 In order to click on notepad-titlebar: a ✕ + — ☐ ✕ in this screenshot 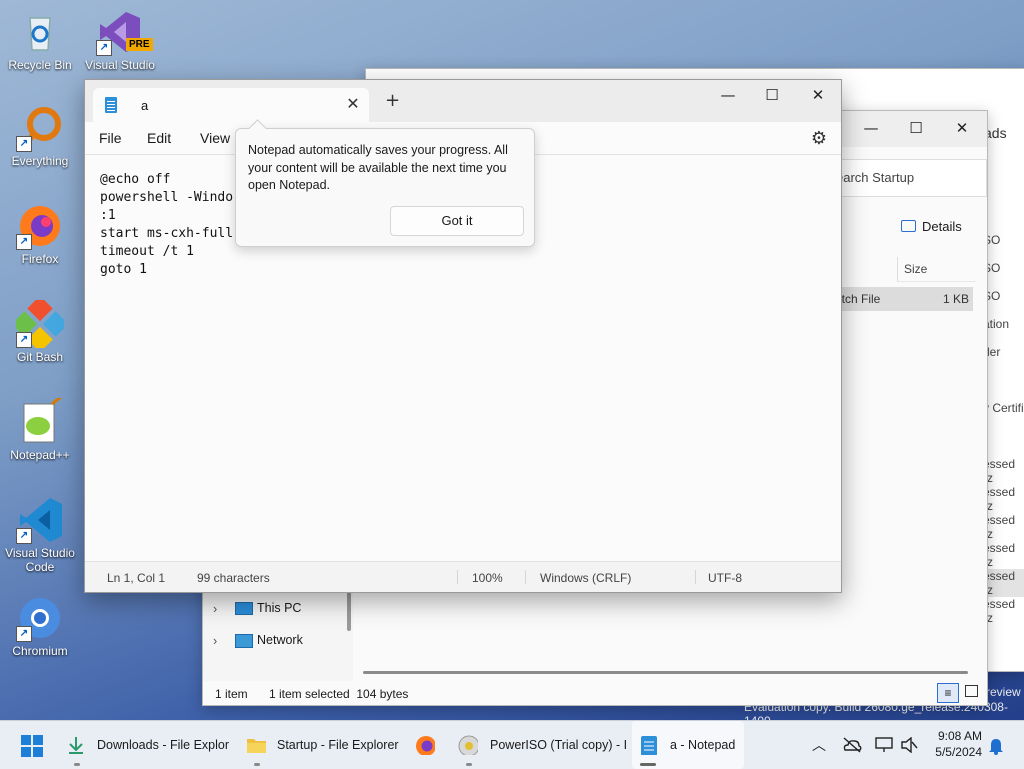, I will do `click(463, 101)`.